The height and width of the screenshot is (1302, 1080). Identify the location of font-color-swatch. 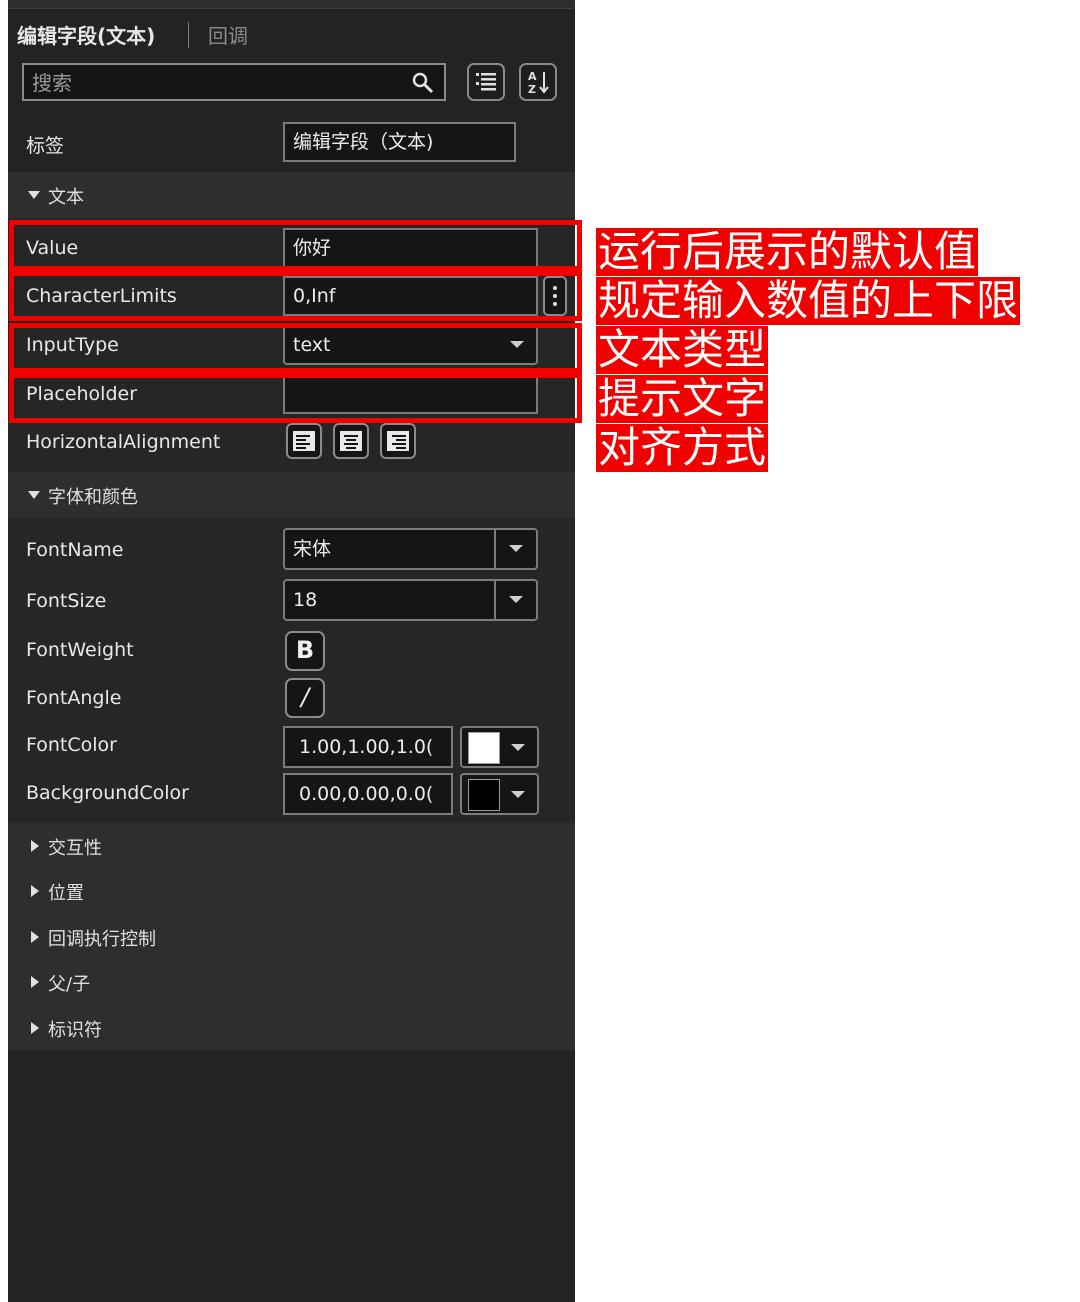
(484, 748).